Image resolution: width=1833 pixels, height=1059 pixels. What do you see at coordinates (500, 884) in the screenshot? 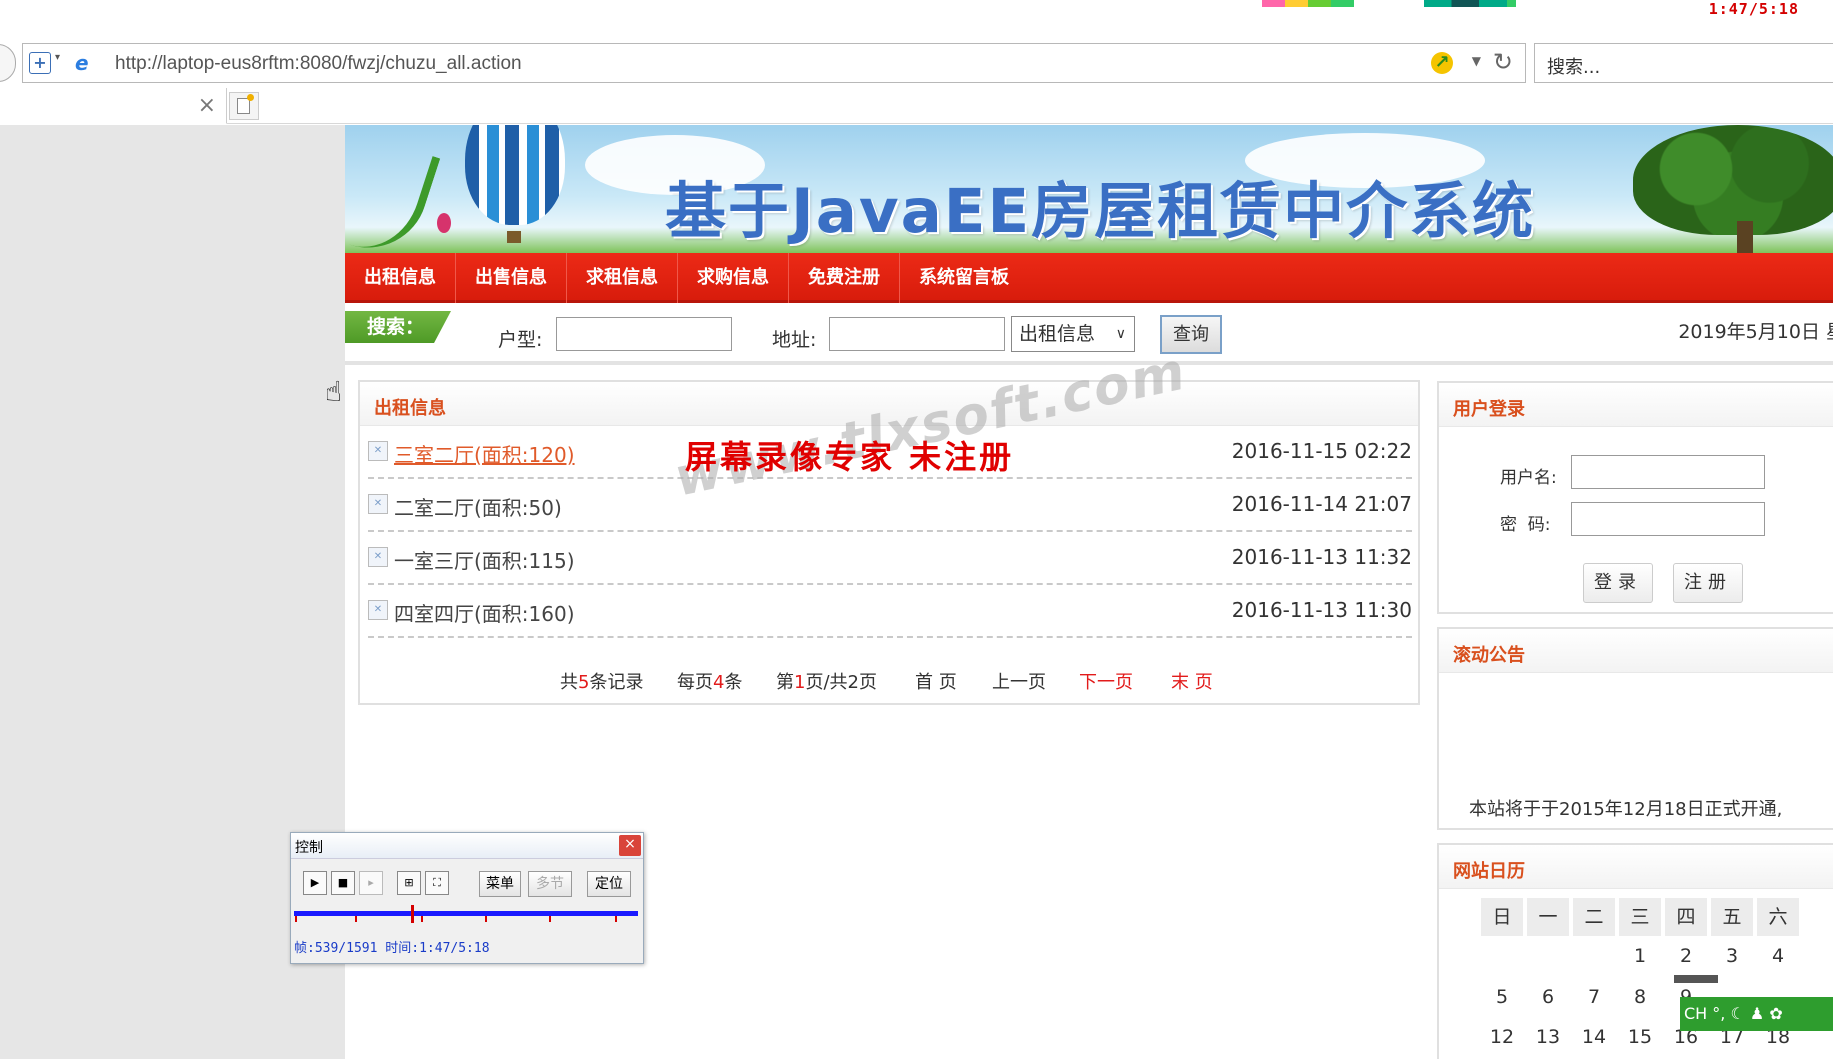
I see `menu-button: 菜单` at bounding box center [500, 884].